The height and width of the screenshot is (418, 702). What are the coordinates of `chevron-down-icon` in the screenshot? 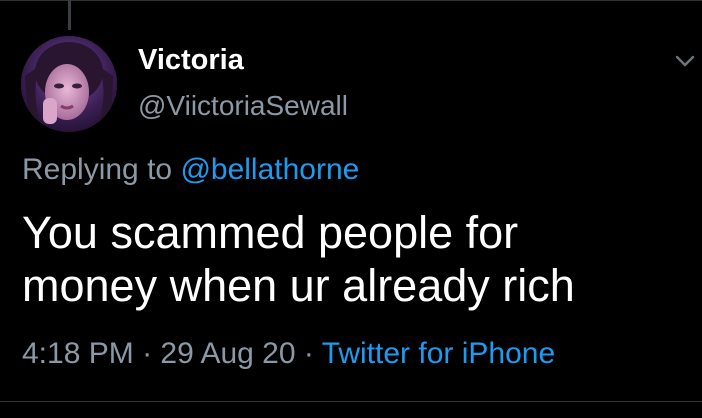 It's located at (685, 61).